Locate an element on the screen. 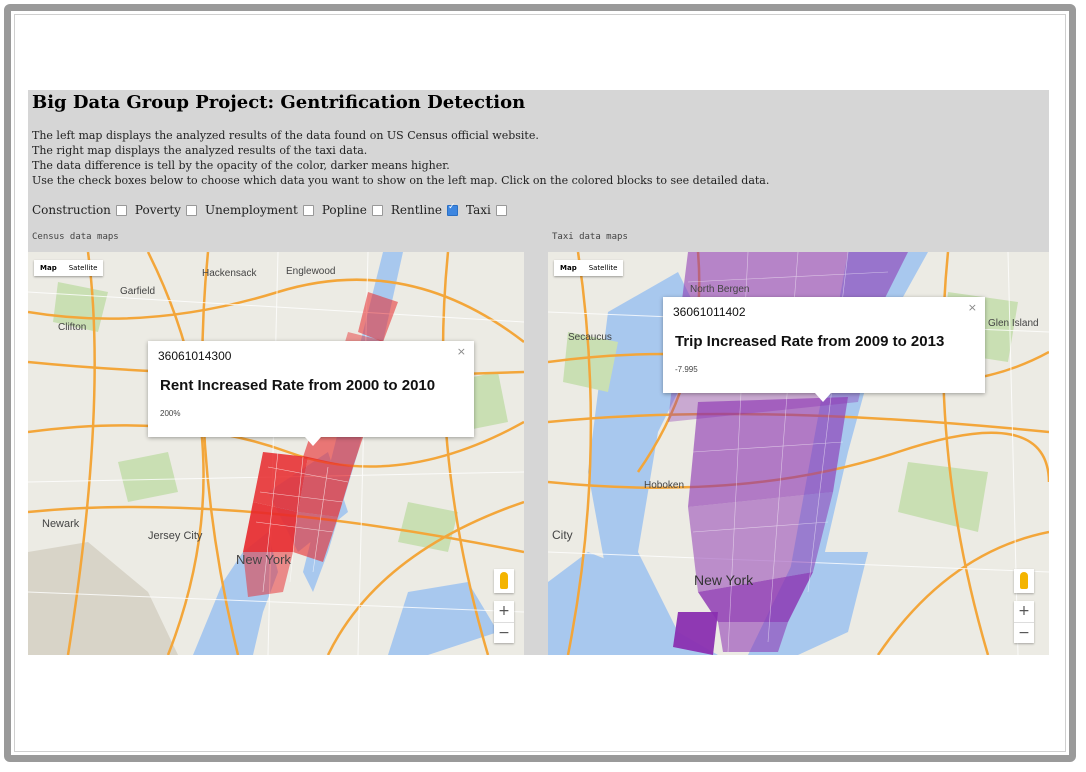 This screenshot has width=1086, height=772. checkbox-checked is located at coordinates (453, 209).